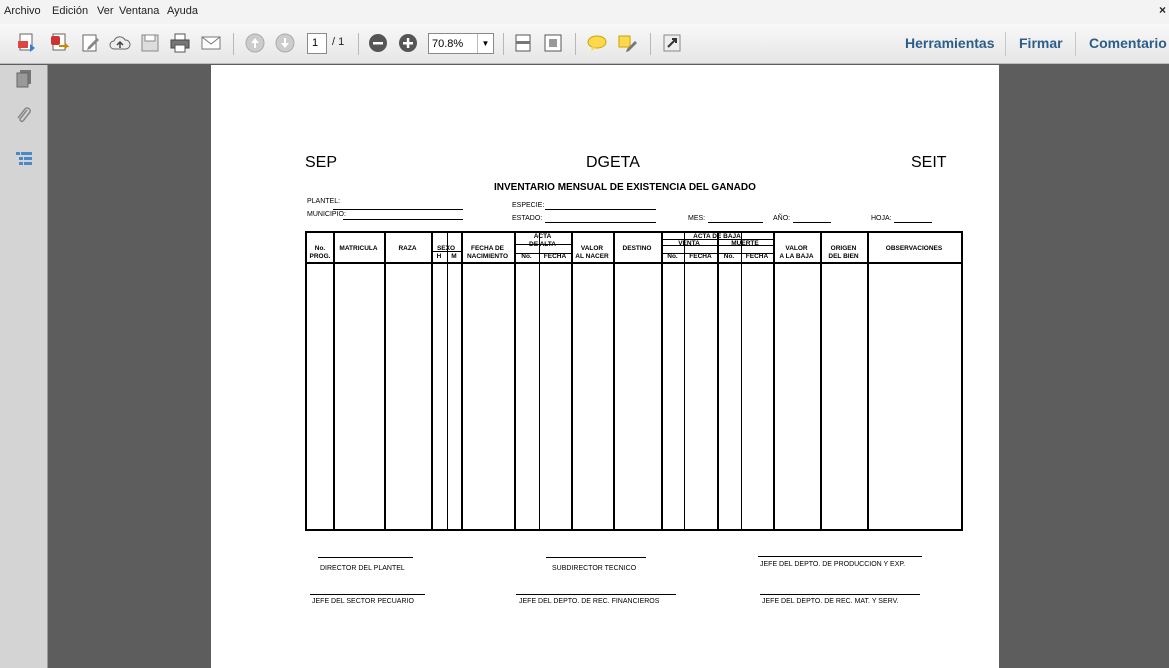  Describe the element at coordinates (139, 11) in the screenshot. I see `menu-ventana: Ventana` at that location.